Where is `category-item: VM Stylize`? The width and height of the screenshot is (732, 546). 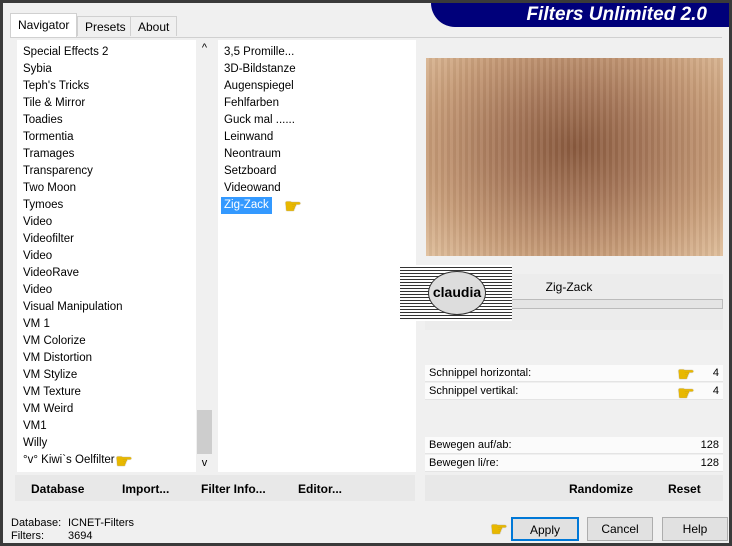
category-item: VM Stylize is located at coordinates (115, 375).